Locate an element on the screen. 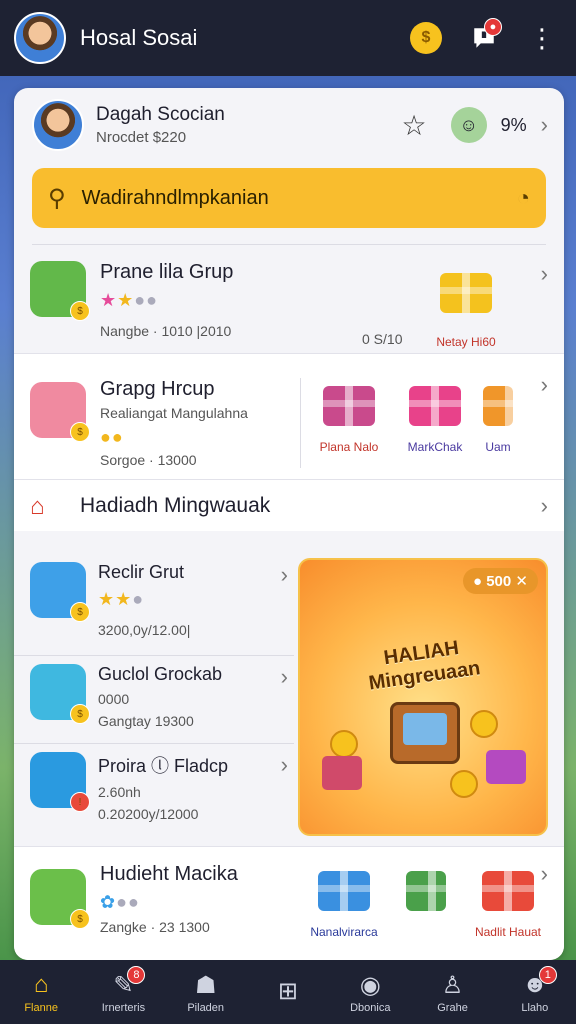  group-name: Reclir Grut is located at coordinates (141, 572).